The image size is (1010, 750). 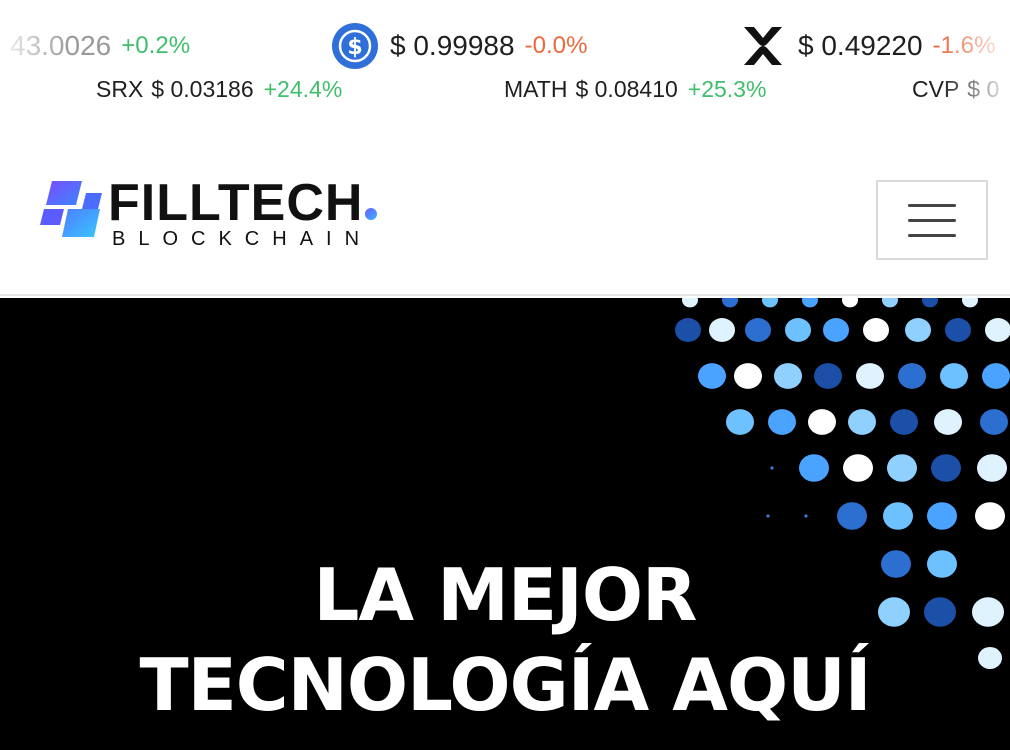 What do you see at coordinates (371, 214) in the screenshot?
I see `logo-dot` at bounding box center [371, 214].